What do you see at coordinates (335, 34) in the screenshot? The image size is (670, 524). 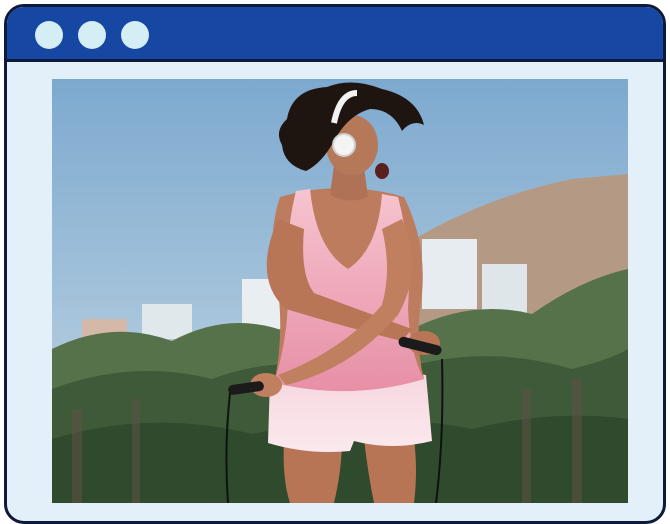 I see `title-bar` at bounding box center [335, 34].